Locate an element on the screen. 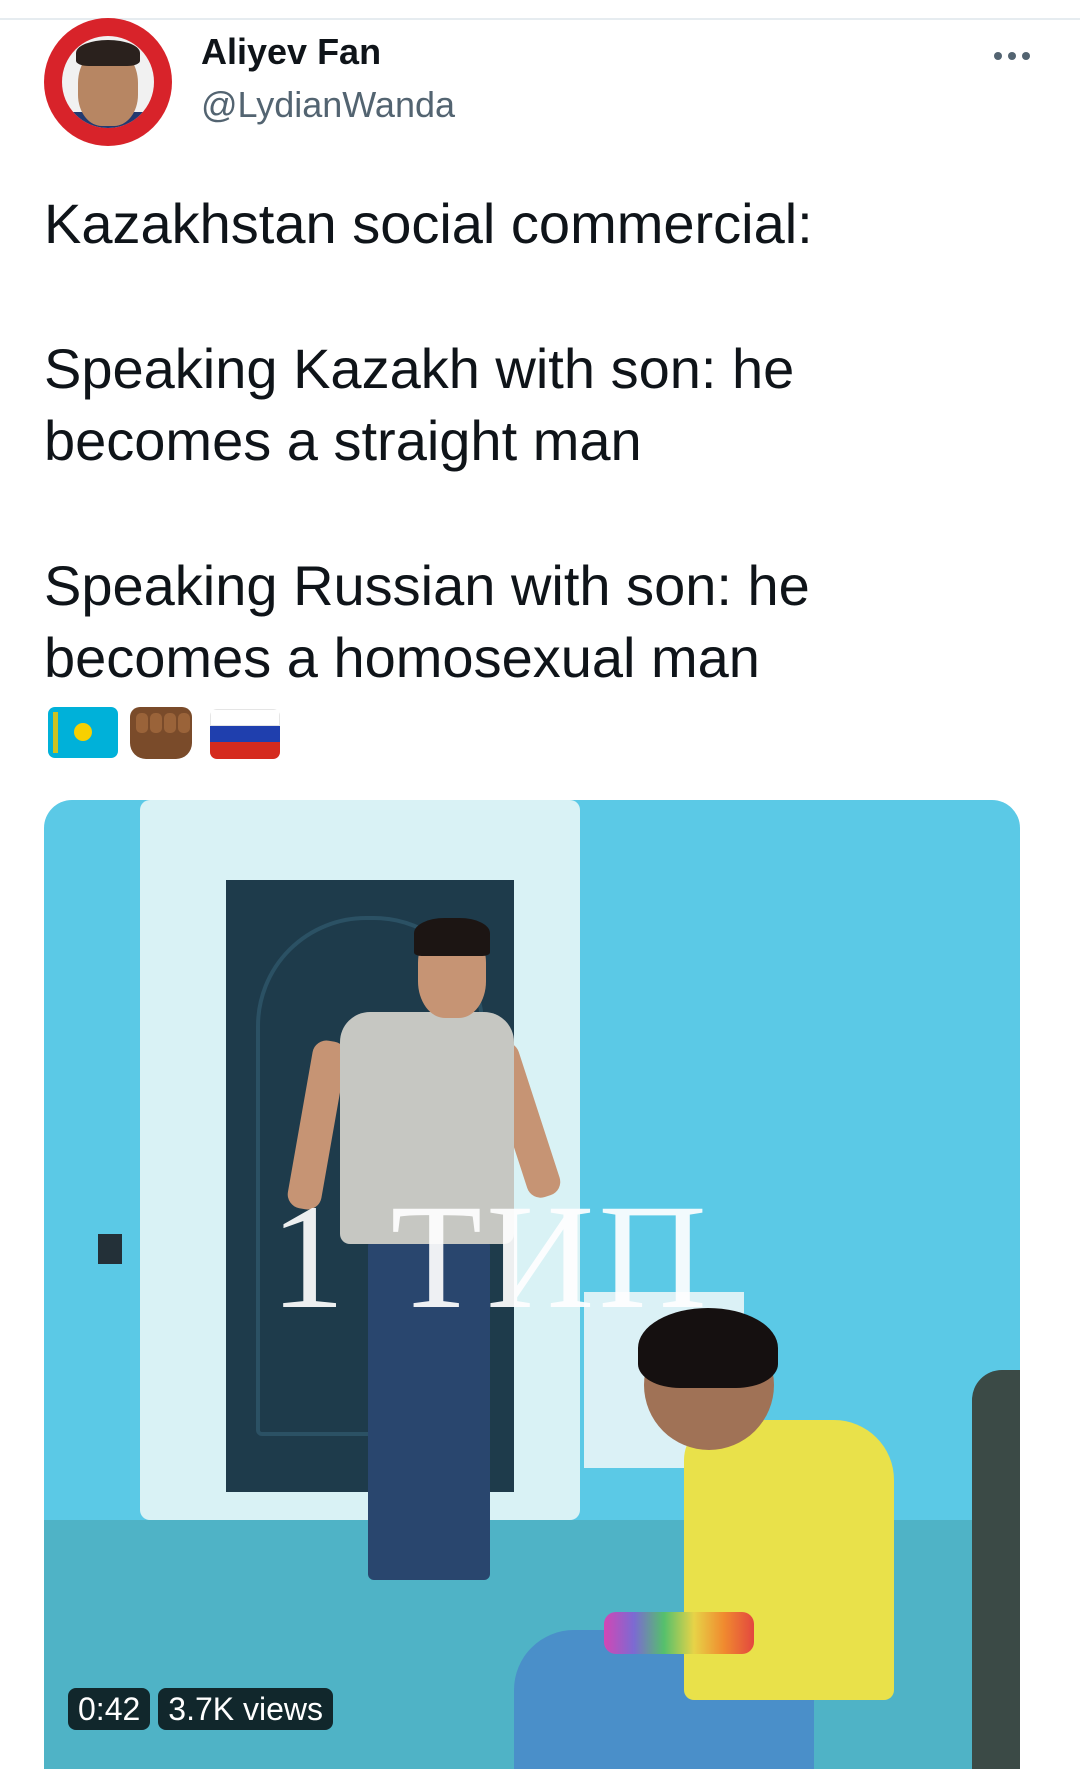  avatar-hair is located at coordinates (108, 53).